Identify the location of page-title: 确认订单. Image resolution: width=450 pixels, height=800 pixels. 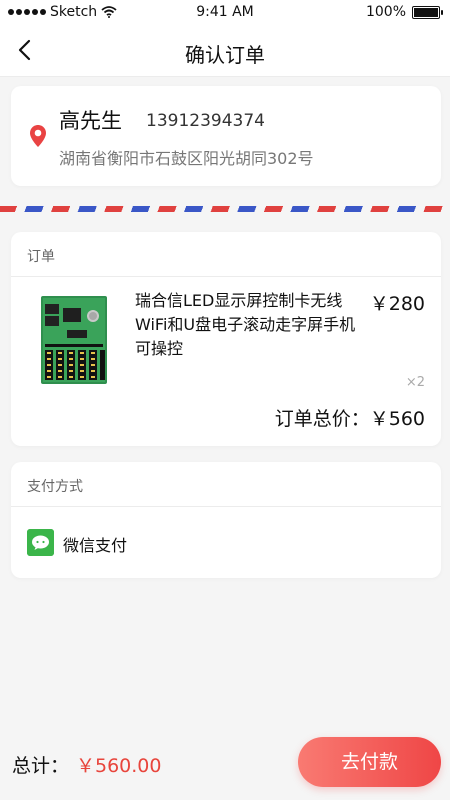
(225, 55).